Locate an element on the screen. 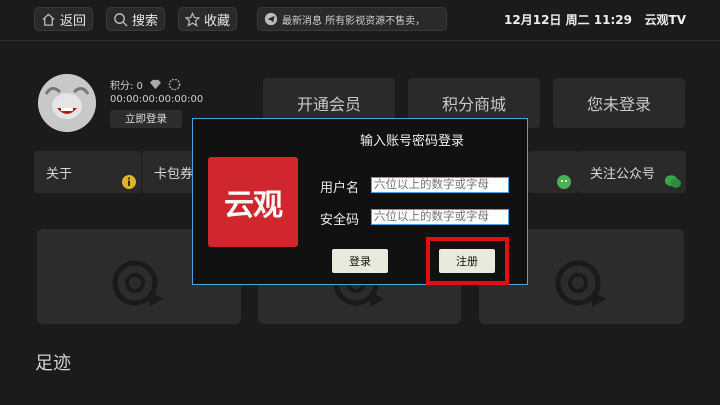 This screenshot has width=720, height=405. avatar is located at coordinates (67, 103).